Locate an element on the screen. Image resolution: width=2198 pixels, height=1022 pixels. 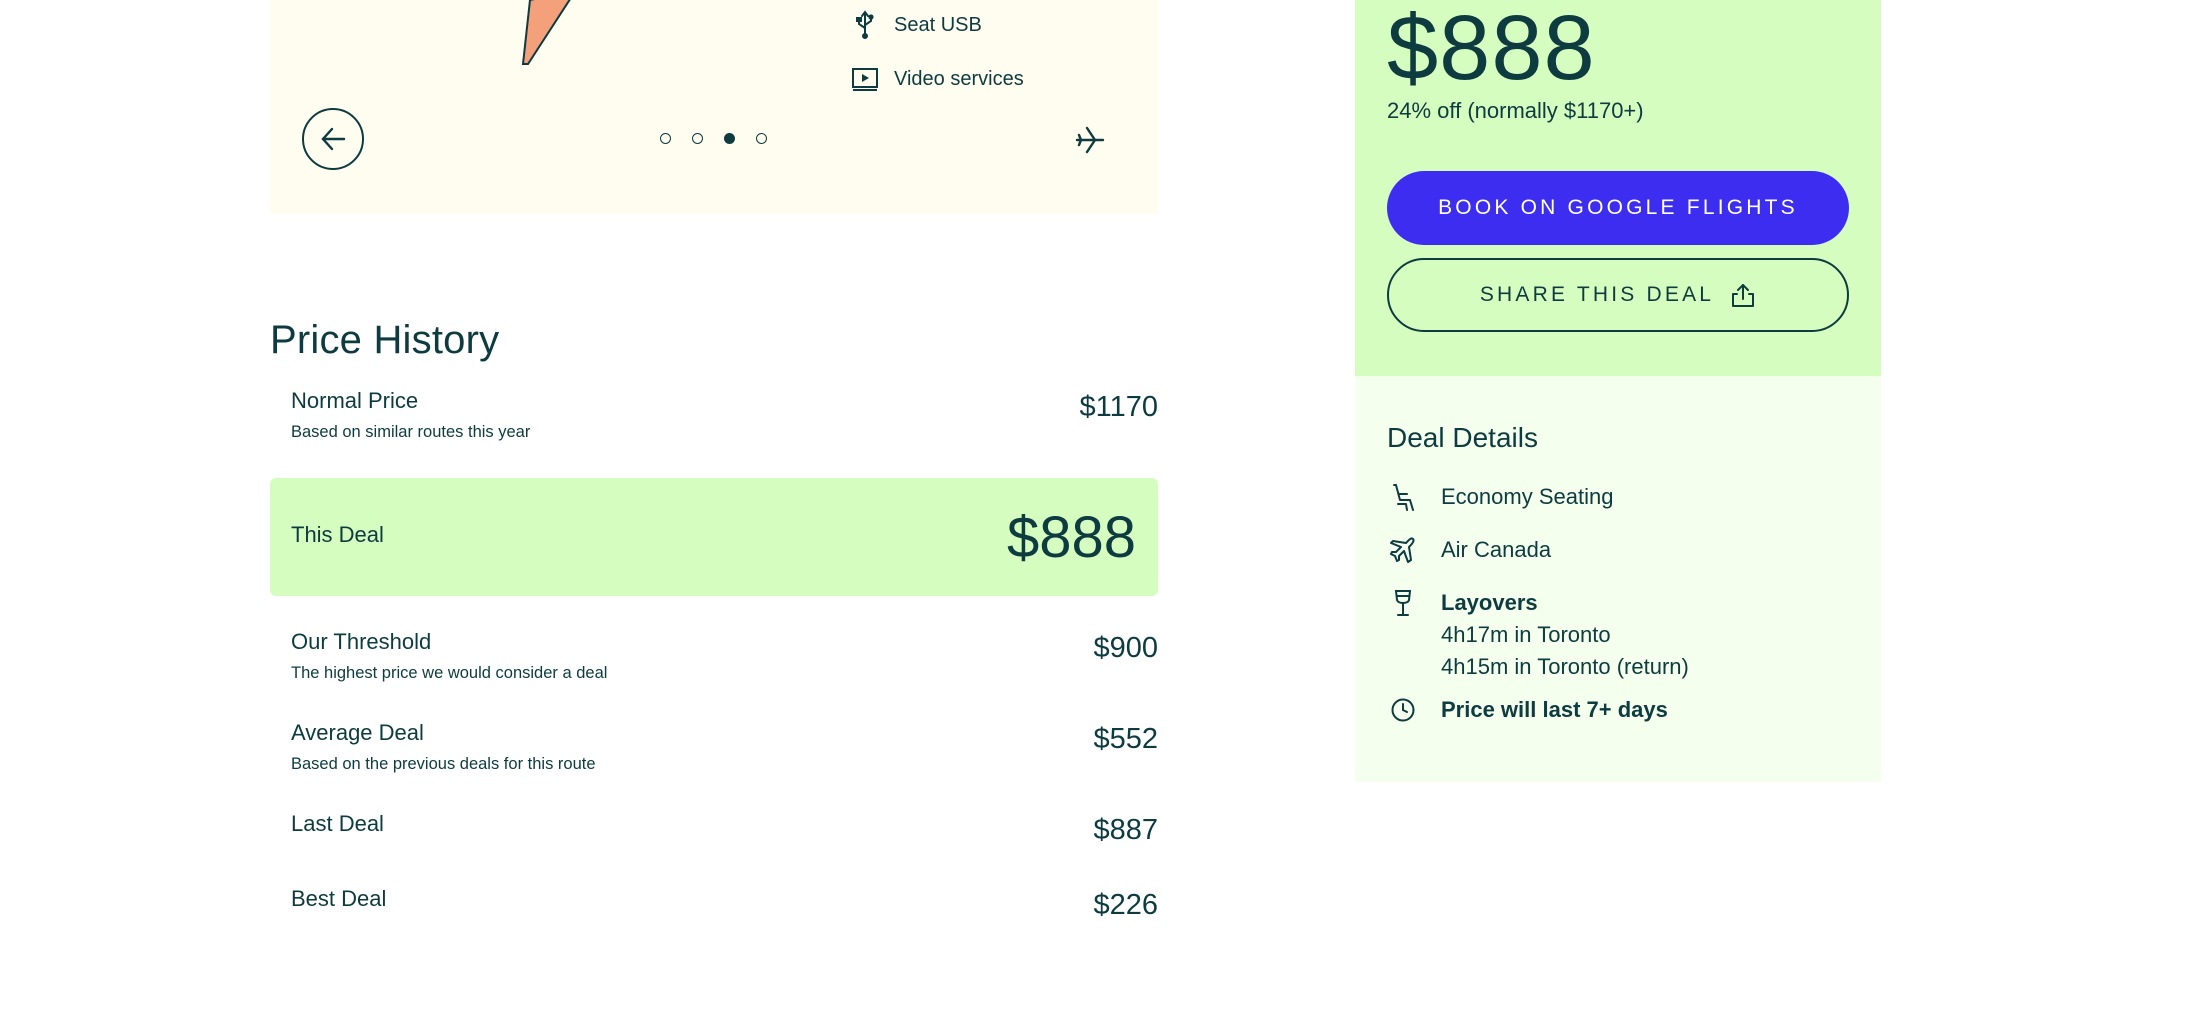
detail-airline: Air Canada is located at coordinates (1469, 550).